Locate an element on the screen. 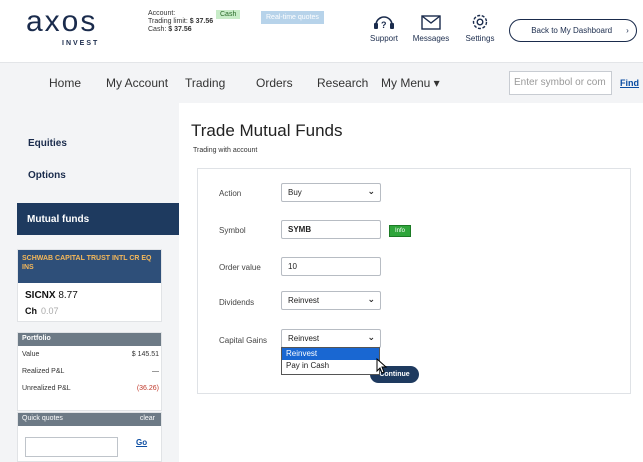 The width and height of the screenshot is (643, 462). symbol-input: SYMB is located at coordinates (331, 229).